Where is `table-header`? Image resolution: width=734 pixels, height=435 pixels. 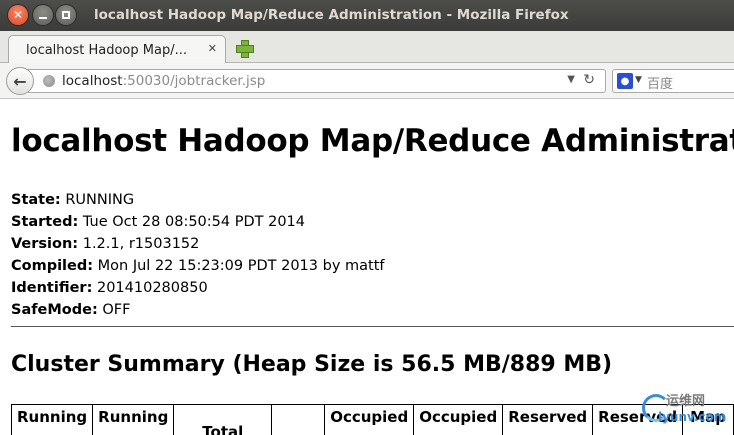
table-header is located at coordinates (298, 419).